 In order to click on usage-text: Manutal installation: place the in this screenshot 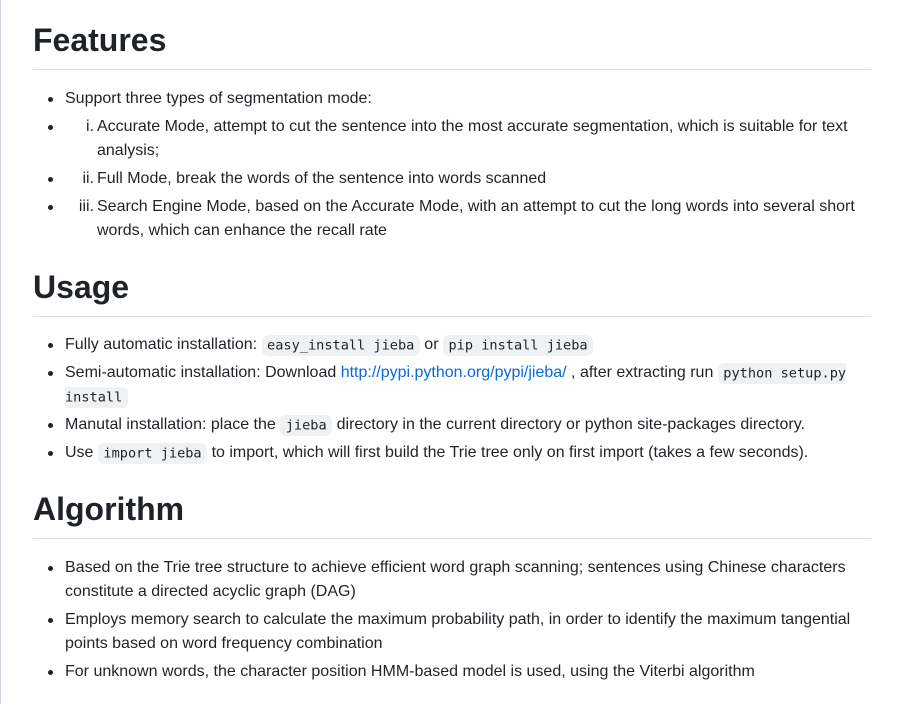, I will do `click(173, 424)`.